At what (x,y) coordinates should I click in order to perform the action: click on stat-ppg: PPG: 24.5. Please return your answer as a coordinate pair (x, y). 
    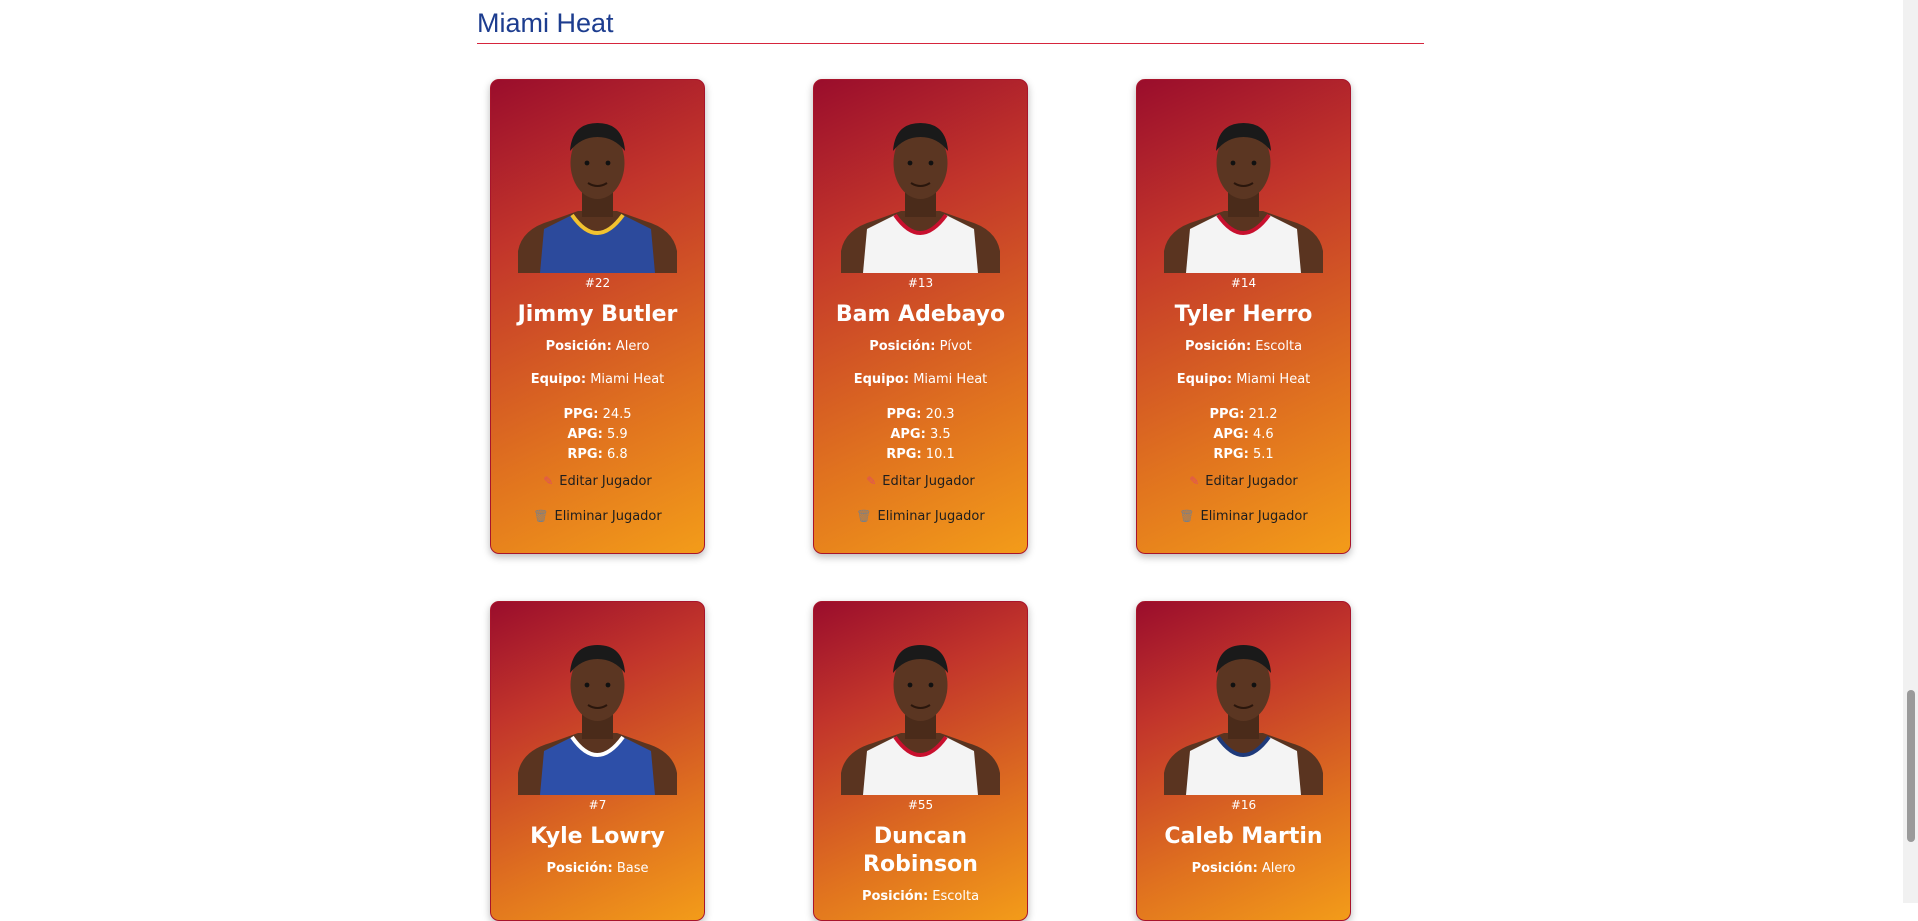
    Looking at the image, I should click on (597, 414).